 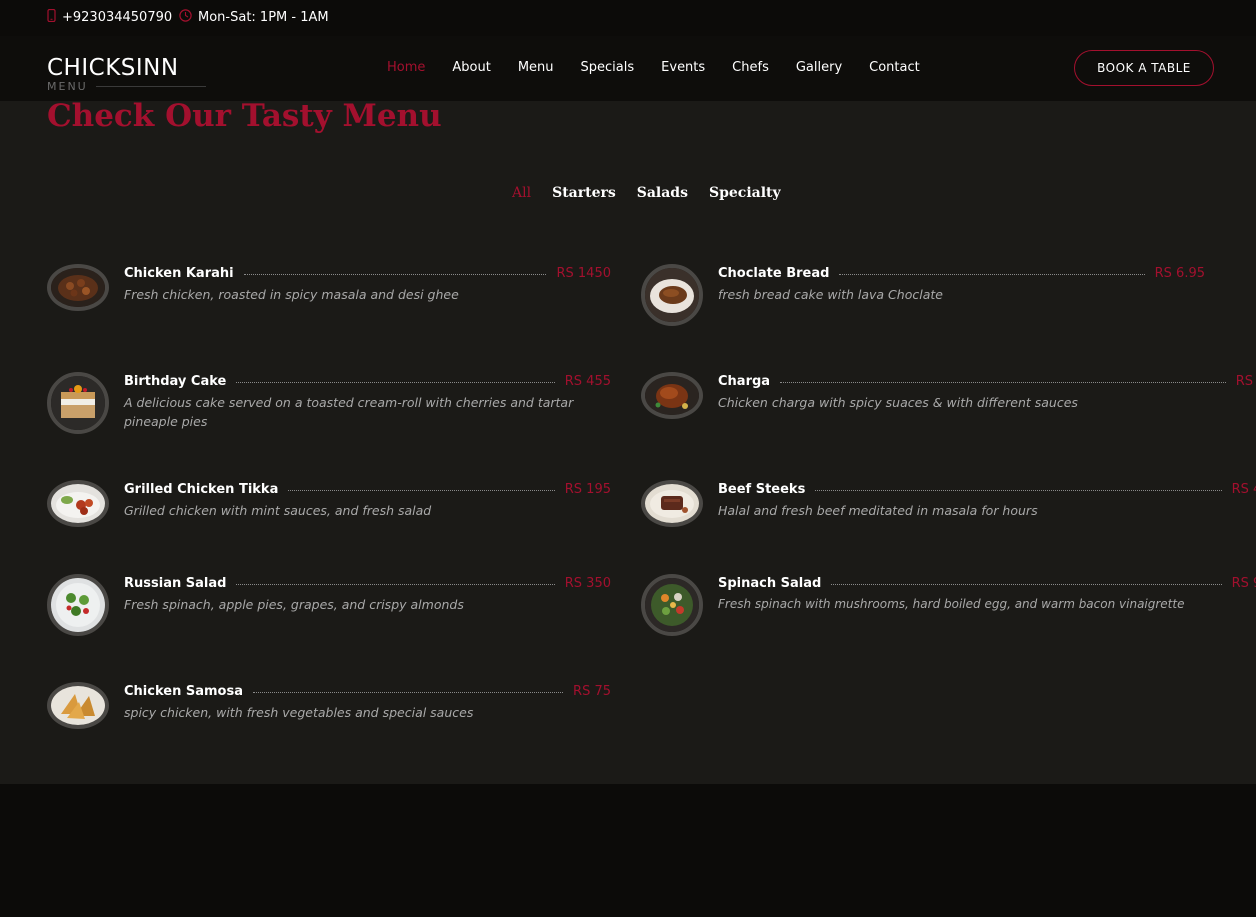 I want to click on book-table-button: BOOK A TABLE, so click(x=1144, y=68).